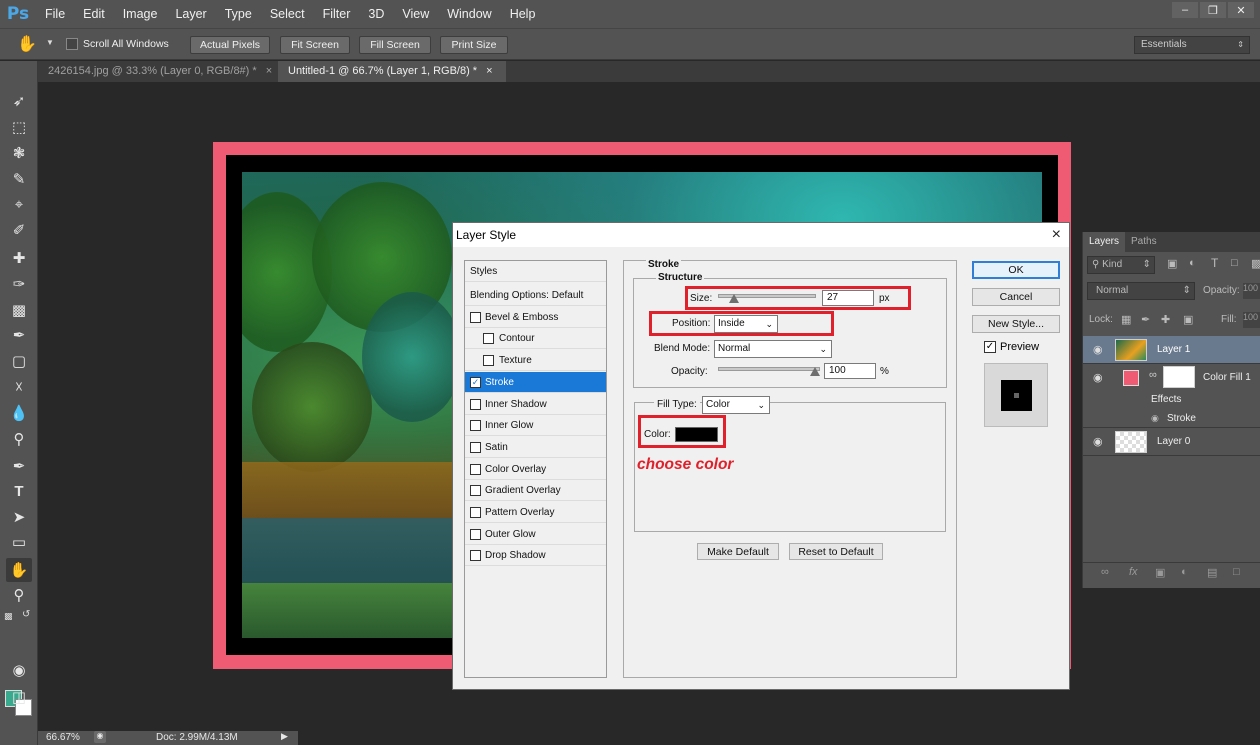 This screenshot has width=1260, height=745. What do you see at coordinates (63, 737) in the screenshot?
I see `zoom-level: 66.67%` at bounding box center [63, 737].